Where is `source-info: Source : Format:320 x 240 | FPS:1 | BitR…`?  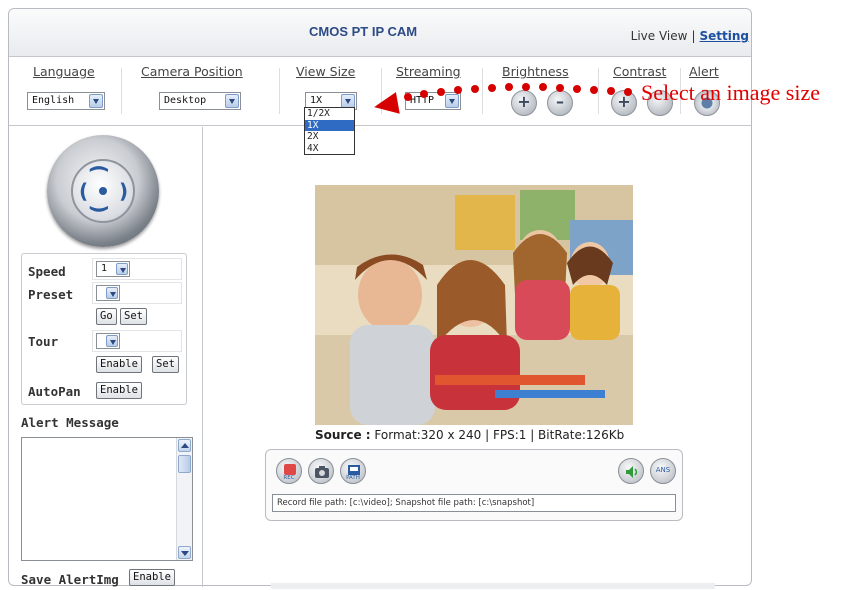 source-info: Source : Format:320 x 240 | FPS:1 | BitR… is located at coordinates (469, 435).